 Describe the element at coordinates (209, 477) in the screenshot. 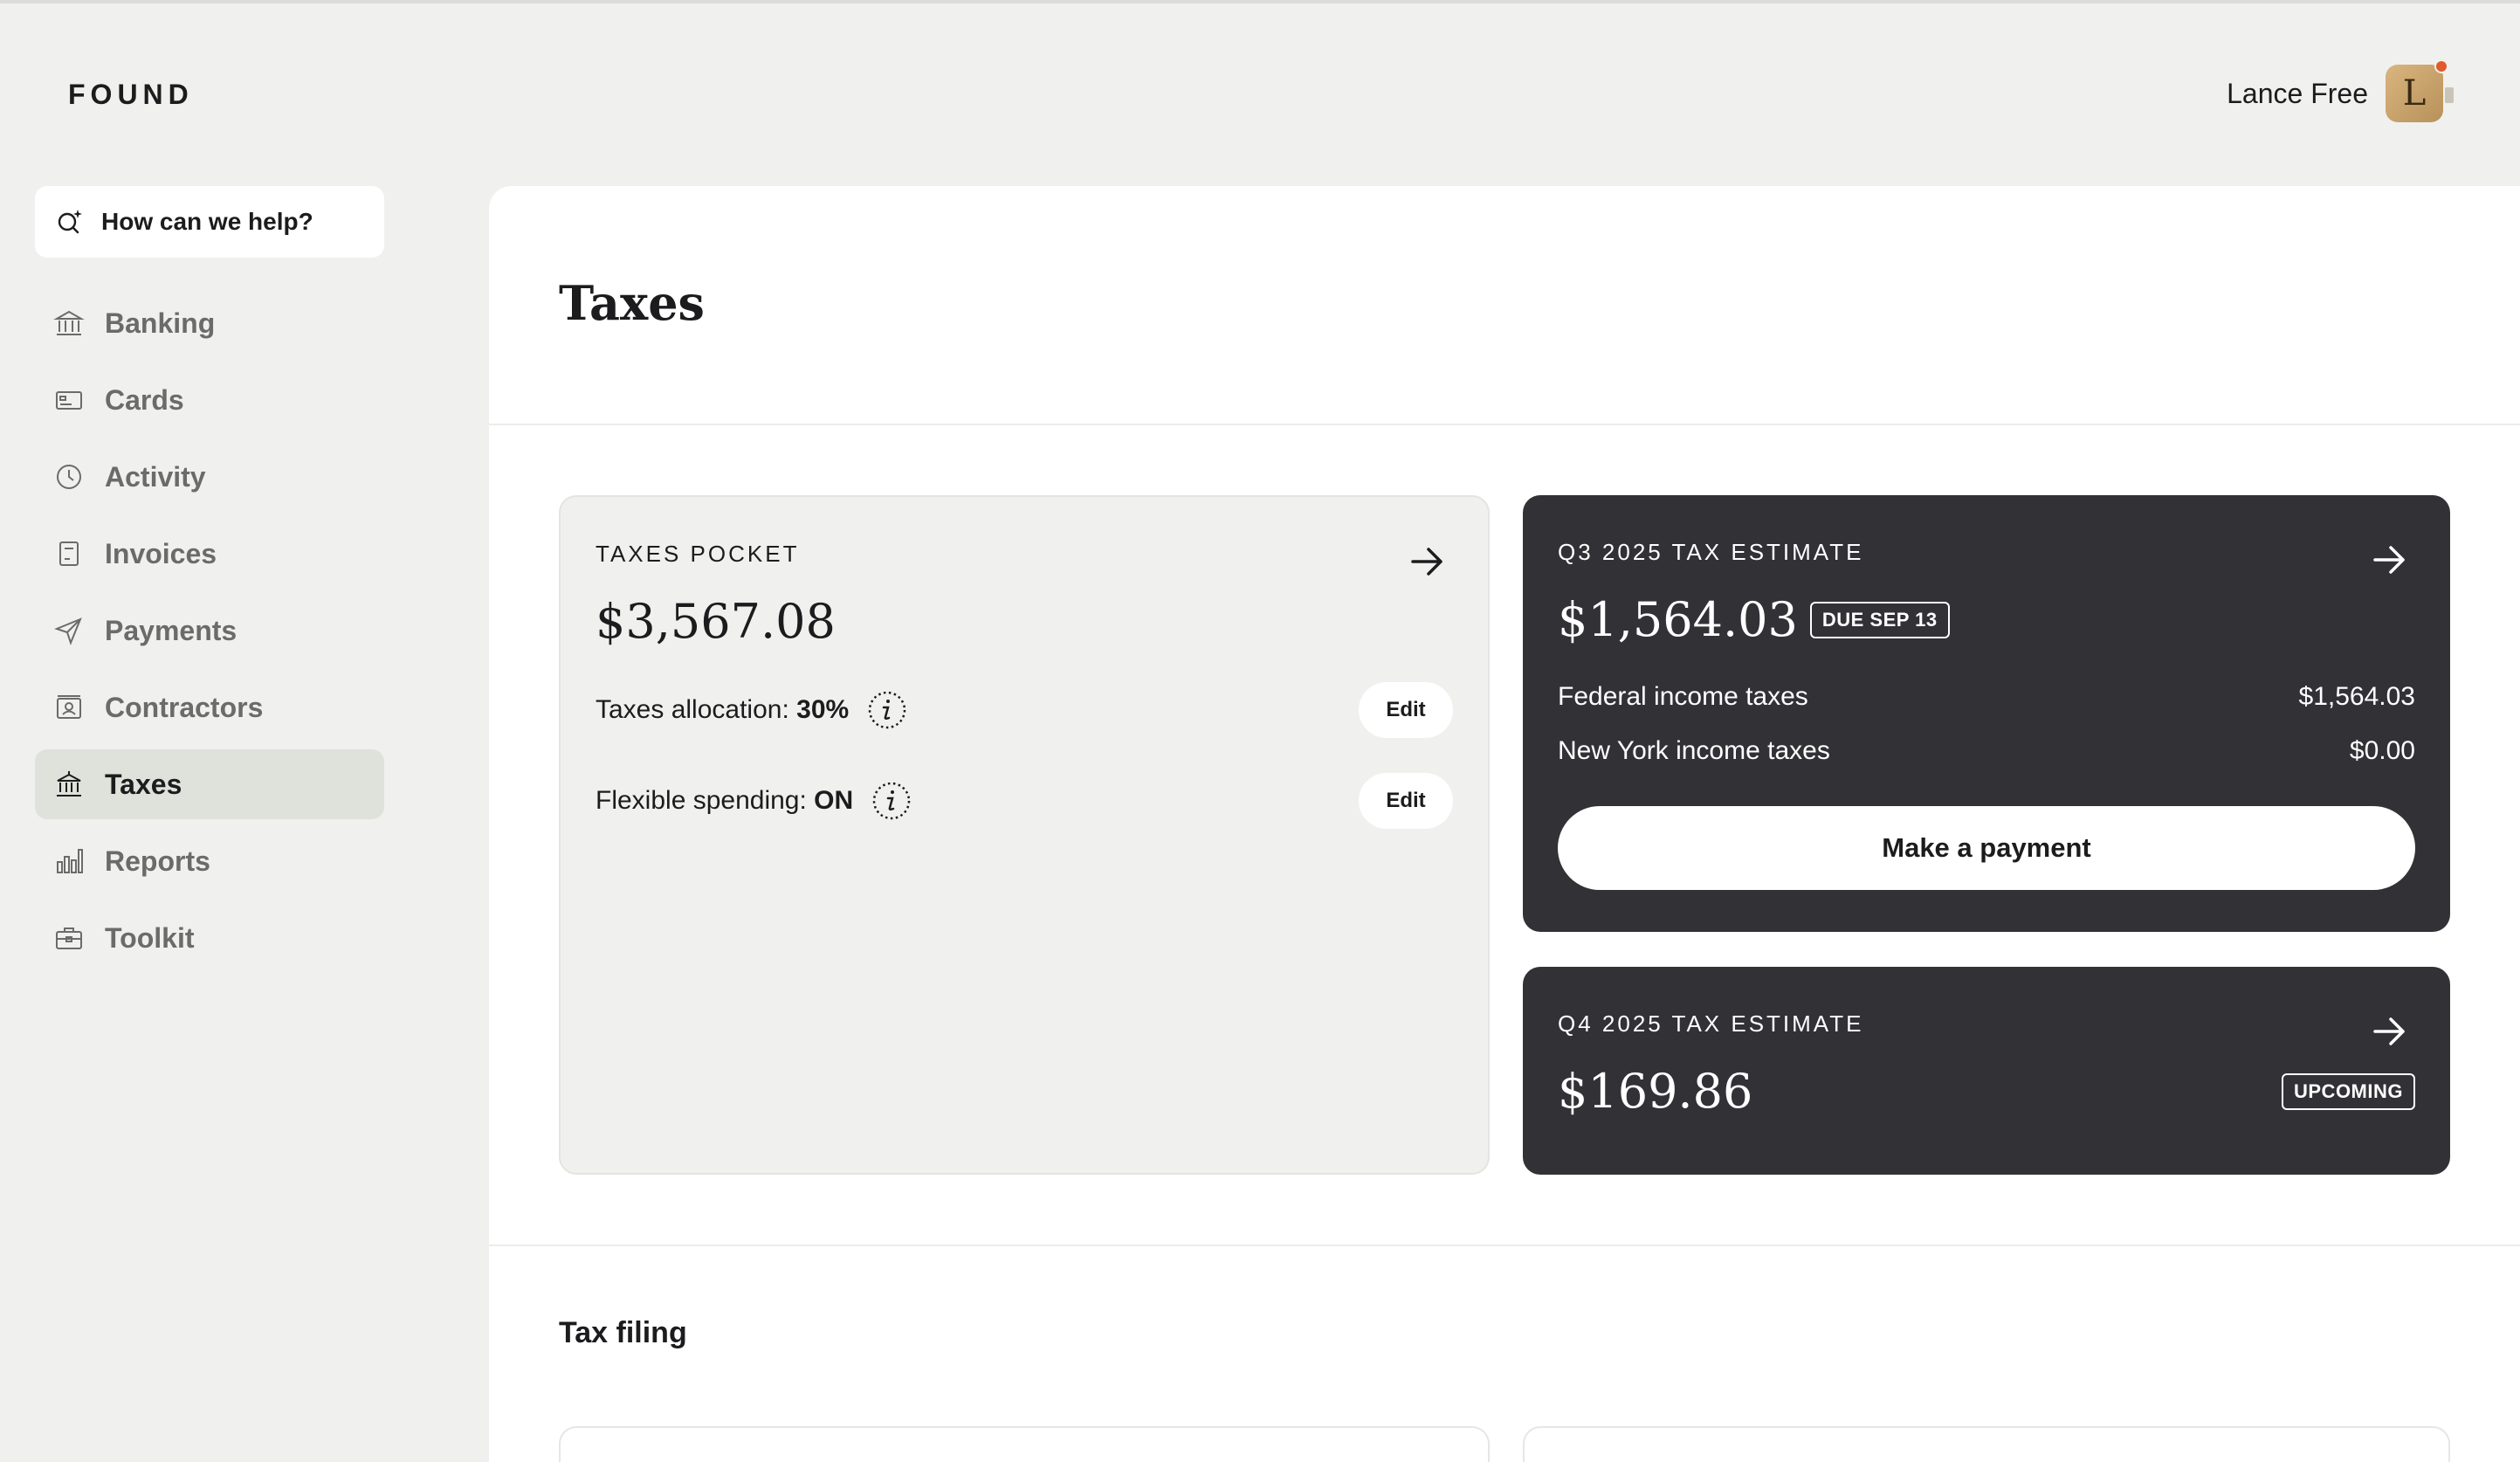

I see `sidebar-item-activity: Activity` at that location.